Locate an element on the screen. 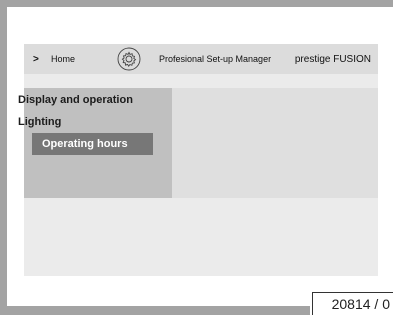 This screenshot has height=315, width=393. frame-top-border is located at coordinates (196, 3).